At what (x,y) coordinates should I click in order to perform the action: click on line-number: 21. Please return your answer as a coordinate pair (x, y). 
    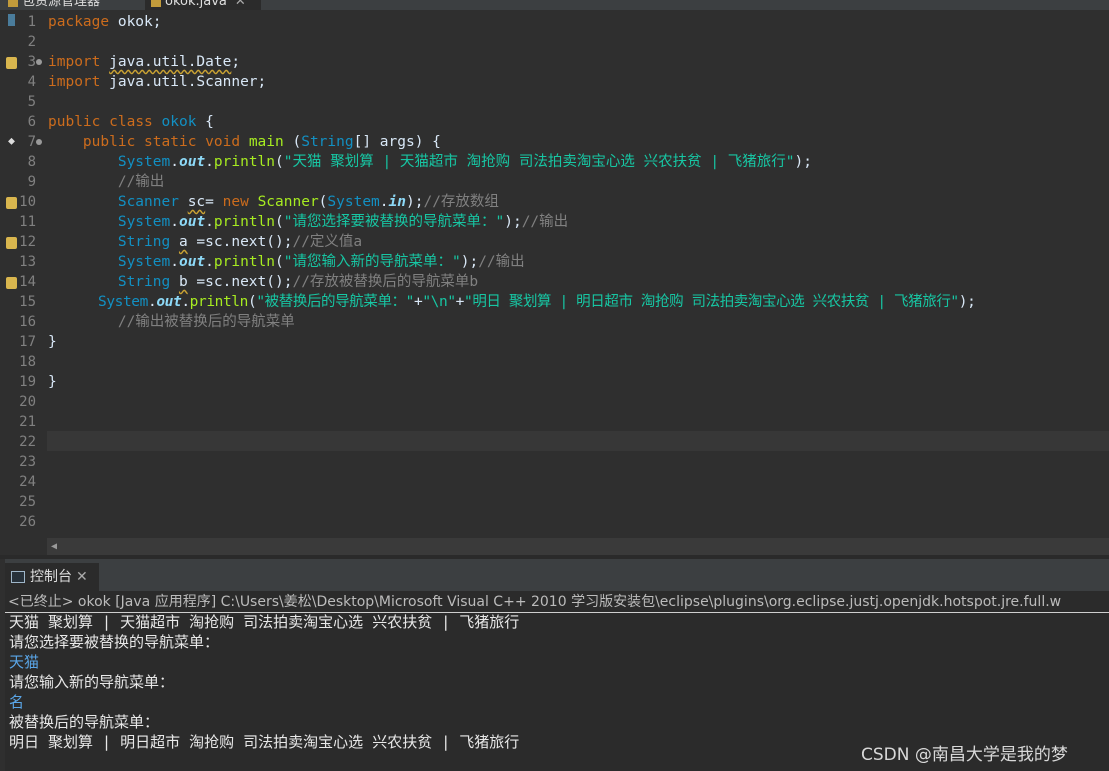
    Looking at the image, I should click on (27, 422).